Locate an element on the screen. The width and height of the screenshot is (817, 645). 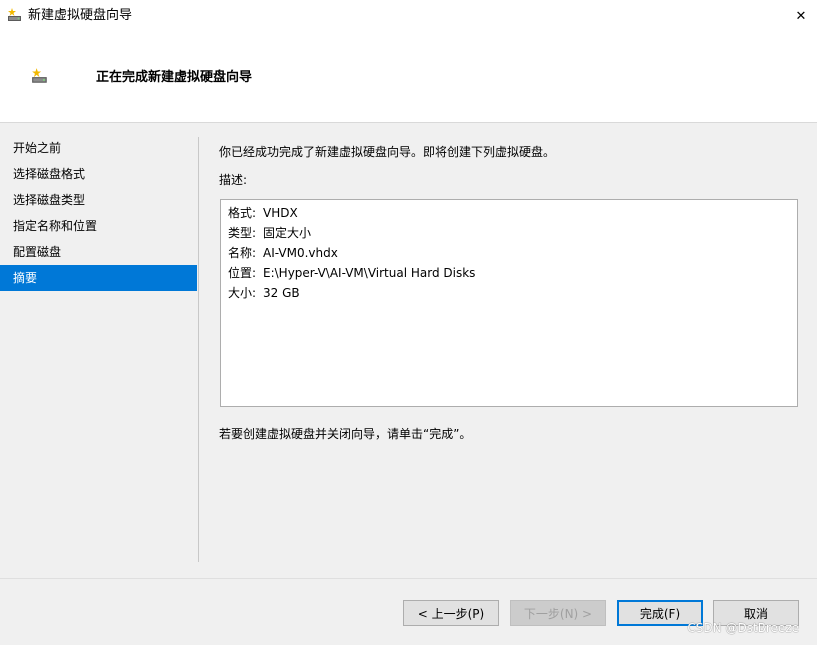
detail-row-location: 位置: E:\Hyper-V\AI-VM\Virtual Hard Disks is located at coordinates (351, 273).